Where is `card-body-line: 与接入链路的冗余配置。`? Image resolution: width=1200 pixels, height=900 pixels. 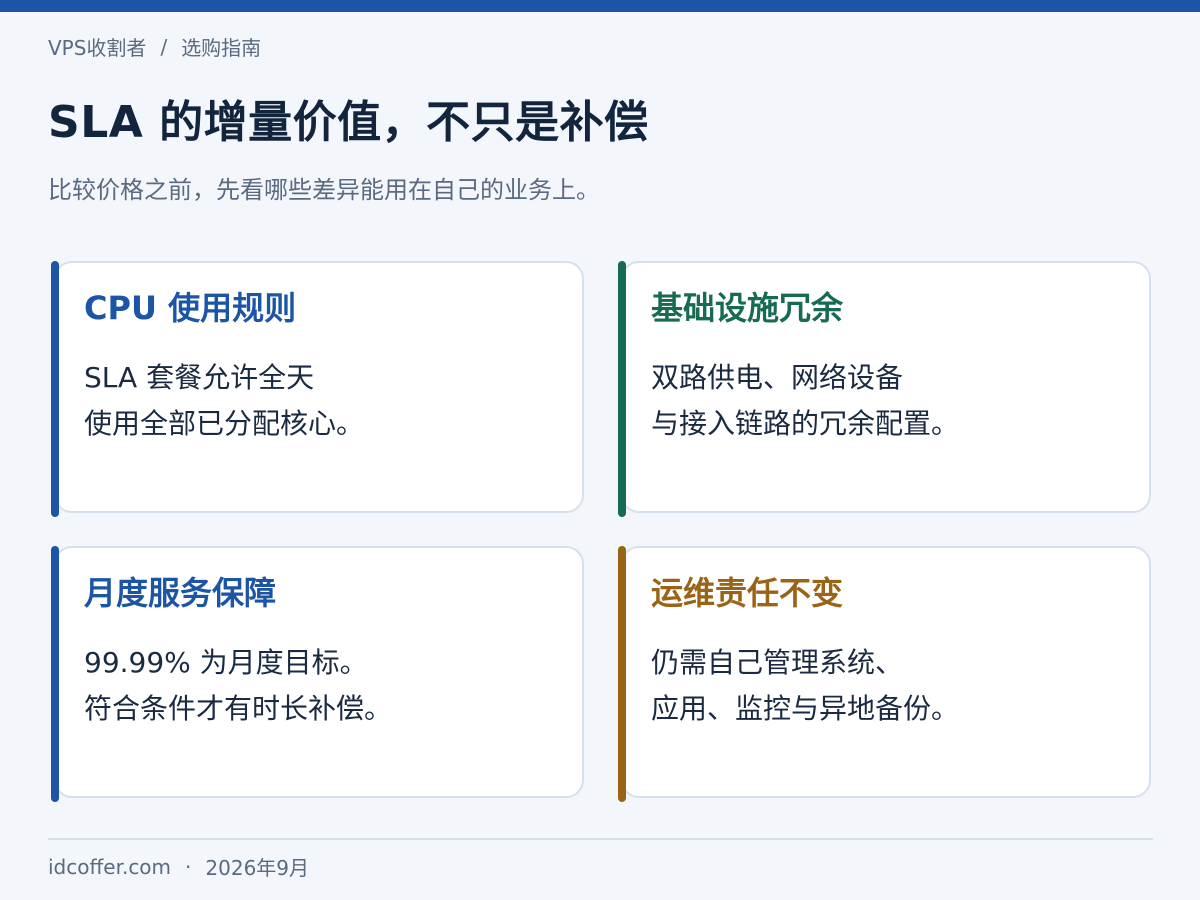 card-body-line: 与接入链路的冗余配置。 is located at coordinates (805, 423).